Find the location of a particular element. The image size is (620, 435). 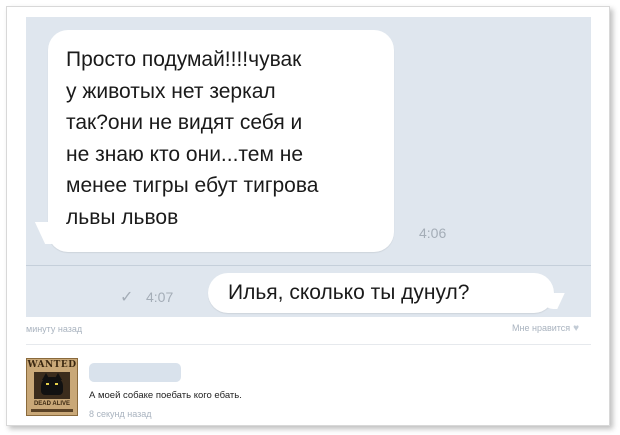

cat-icon is located at coordinates (52, 386).